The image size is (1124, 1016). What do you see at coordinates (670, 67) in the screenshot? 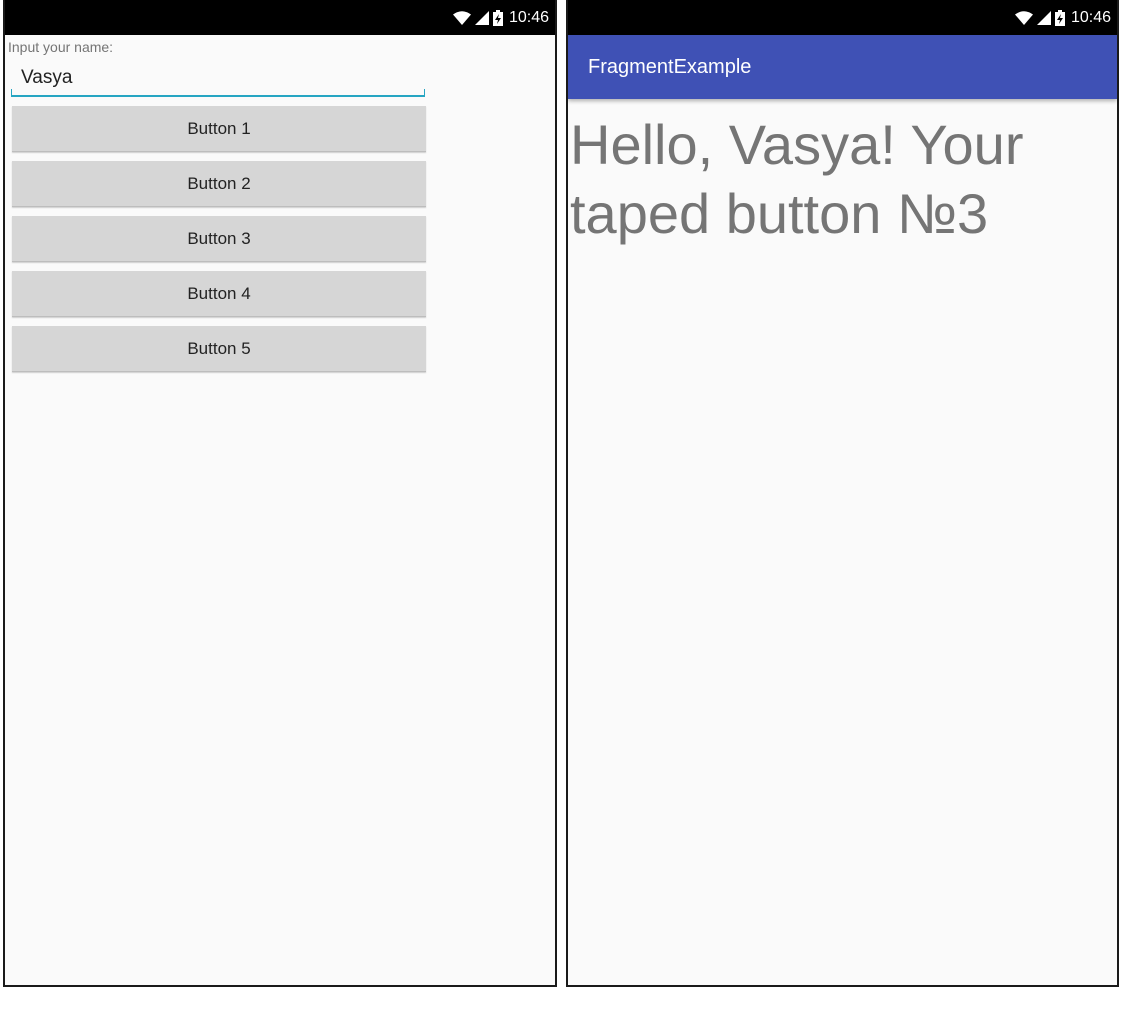
I see `app-title: FragmentExample` at bounding box center [670, 67].